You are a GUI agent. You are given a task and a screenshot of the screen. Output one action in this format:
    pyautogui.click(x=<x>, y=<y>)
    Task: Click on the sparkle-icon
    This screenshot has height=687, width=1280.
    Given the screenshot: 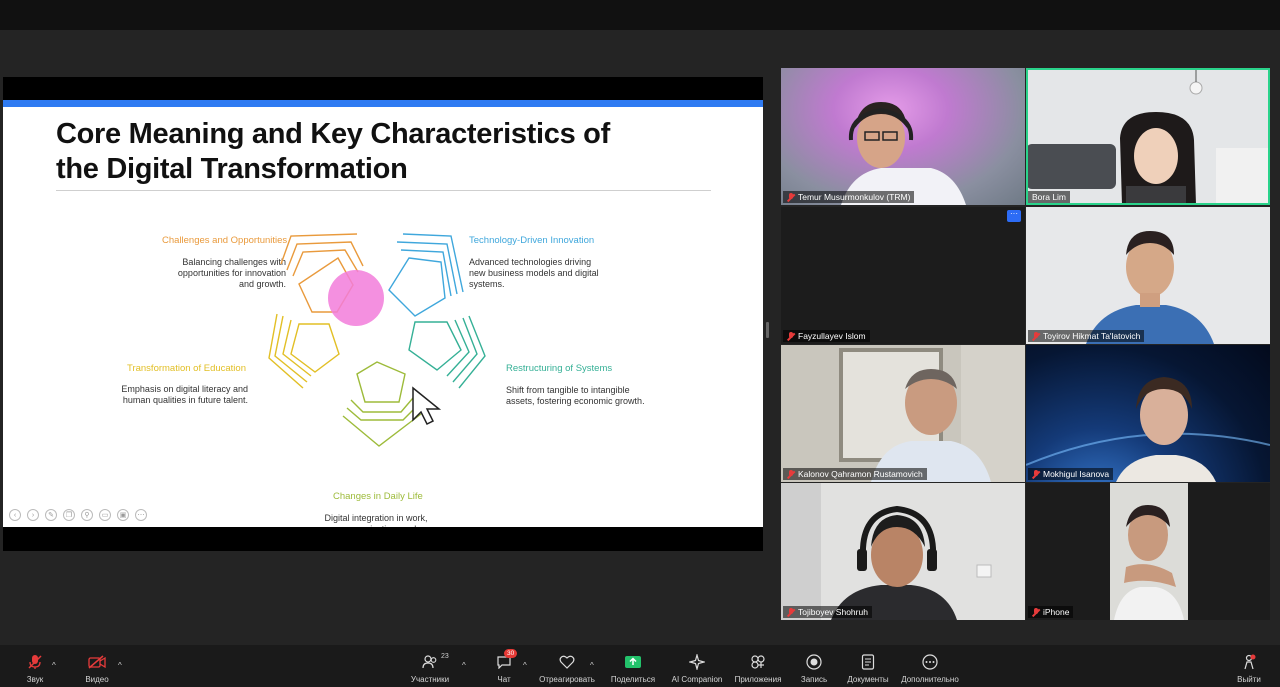 What is the action you would take?
    pyautogui.click(x=697, y=662)
    